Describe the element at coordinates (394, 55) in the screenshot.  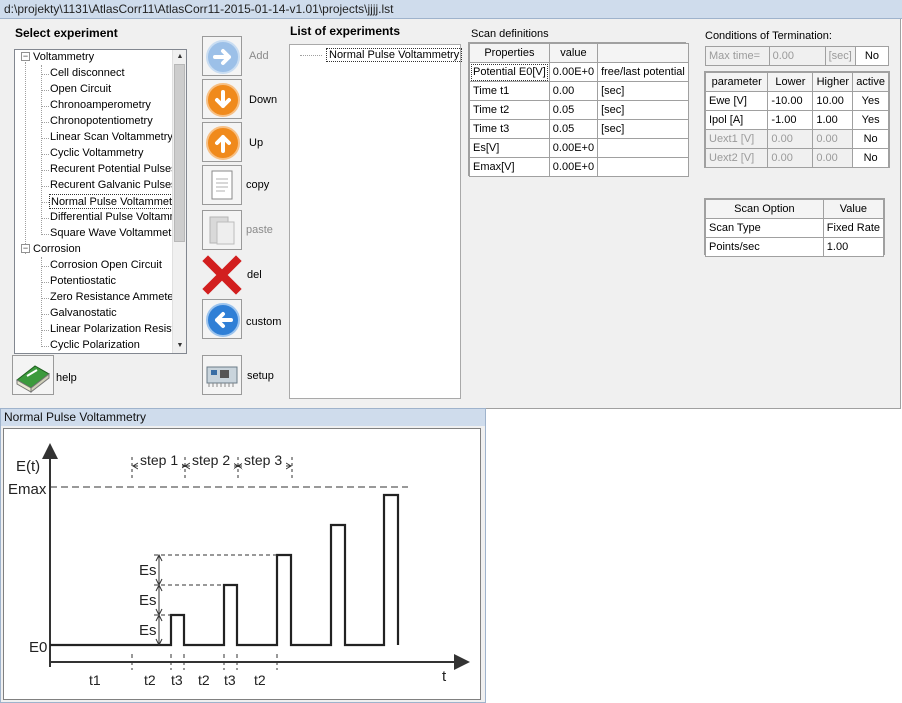
I see `experiment-list-item: Normal Pulse Voltammetry` at that location.